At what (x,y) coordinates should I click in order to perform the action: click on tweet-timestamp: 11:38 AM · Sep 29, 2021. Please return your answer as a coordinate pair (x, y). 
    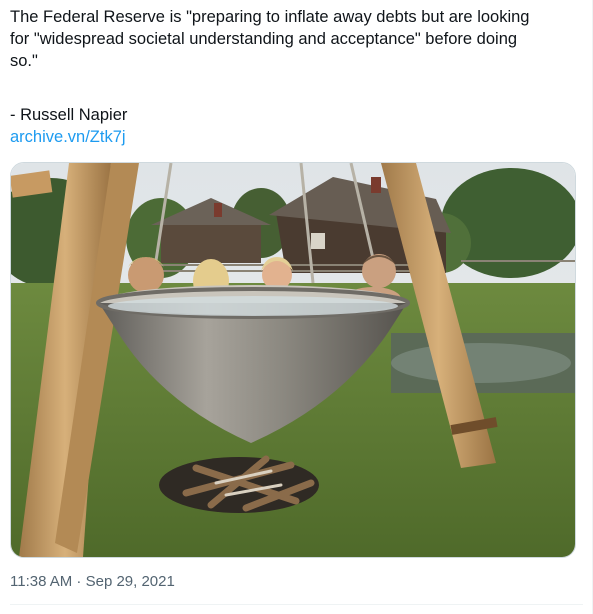
    Looking at the image, I should click on (92, 582).